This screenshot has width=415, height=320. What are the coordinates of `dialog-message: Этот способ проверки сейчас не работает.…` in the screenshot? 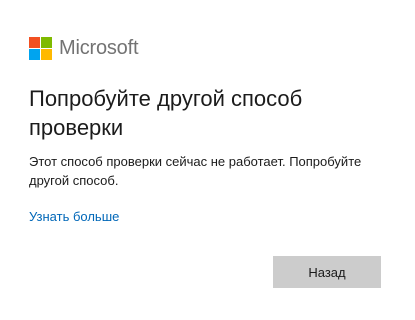 It's located at (195, 171).